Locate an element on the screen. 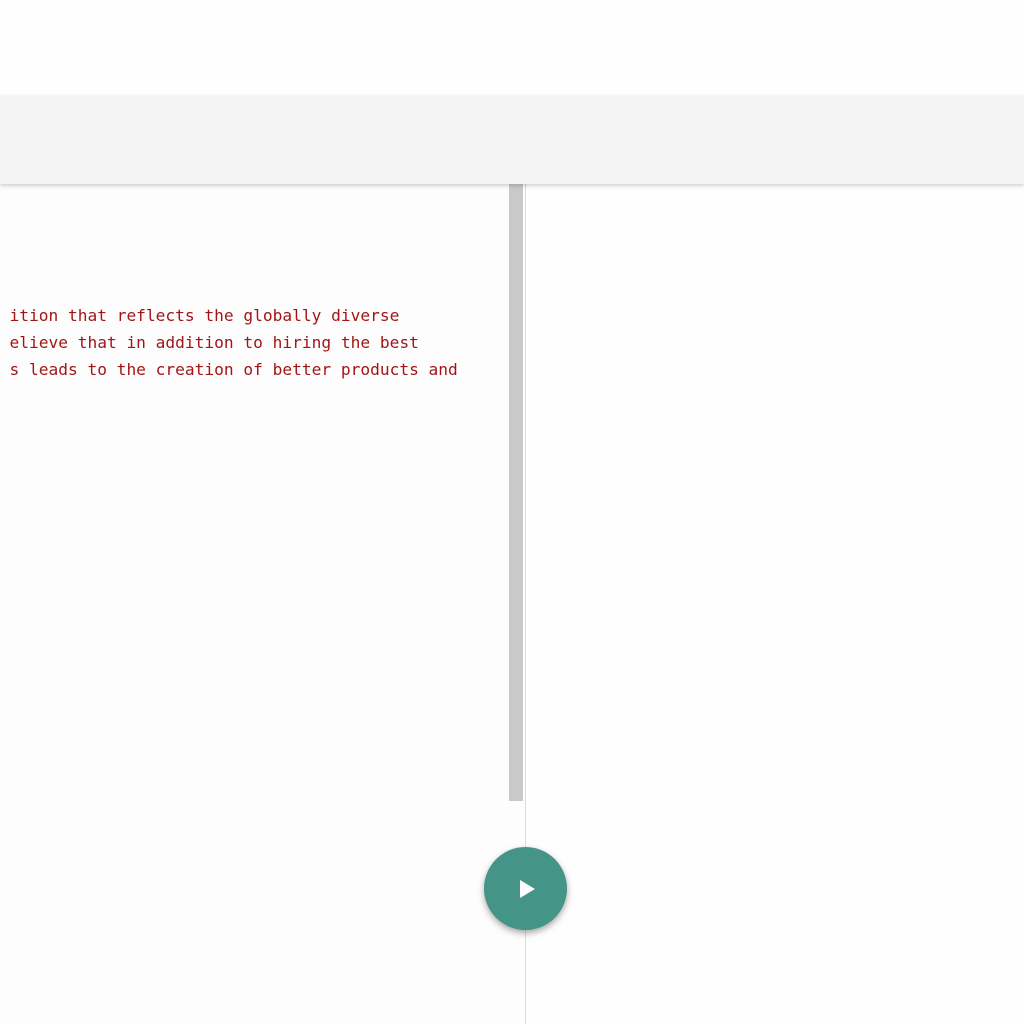 The image size is (1024, 1024). toolbar is located at coordinates (512, 139).